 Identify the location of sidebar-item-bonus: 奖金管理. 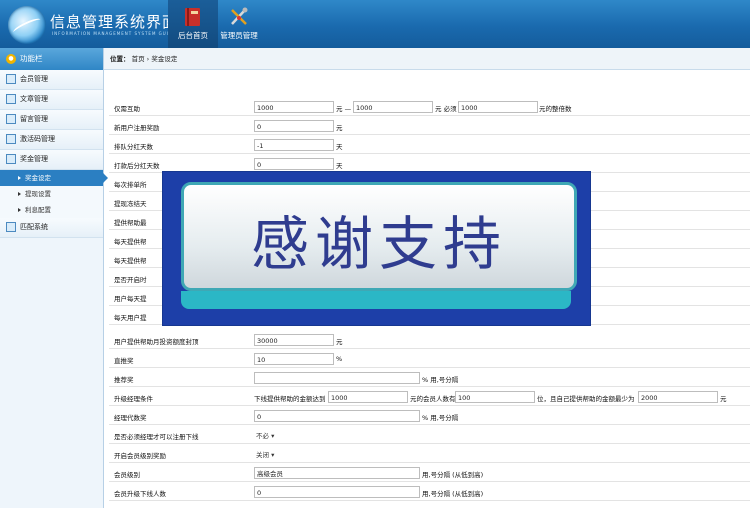
(51, 160).